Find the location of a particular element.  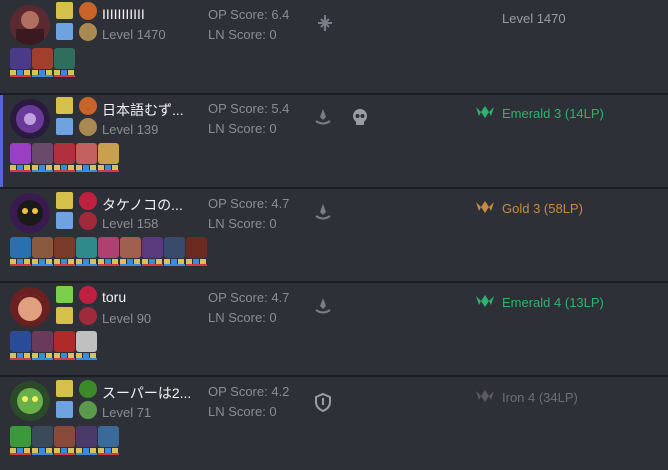

player-level: Level 1470 is located at coordinates (134, 34).